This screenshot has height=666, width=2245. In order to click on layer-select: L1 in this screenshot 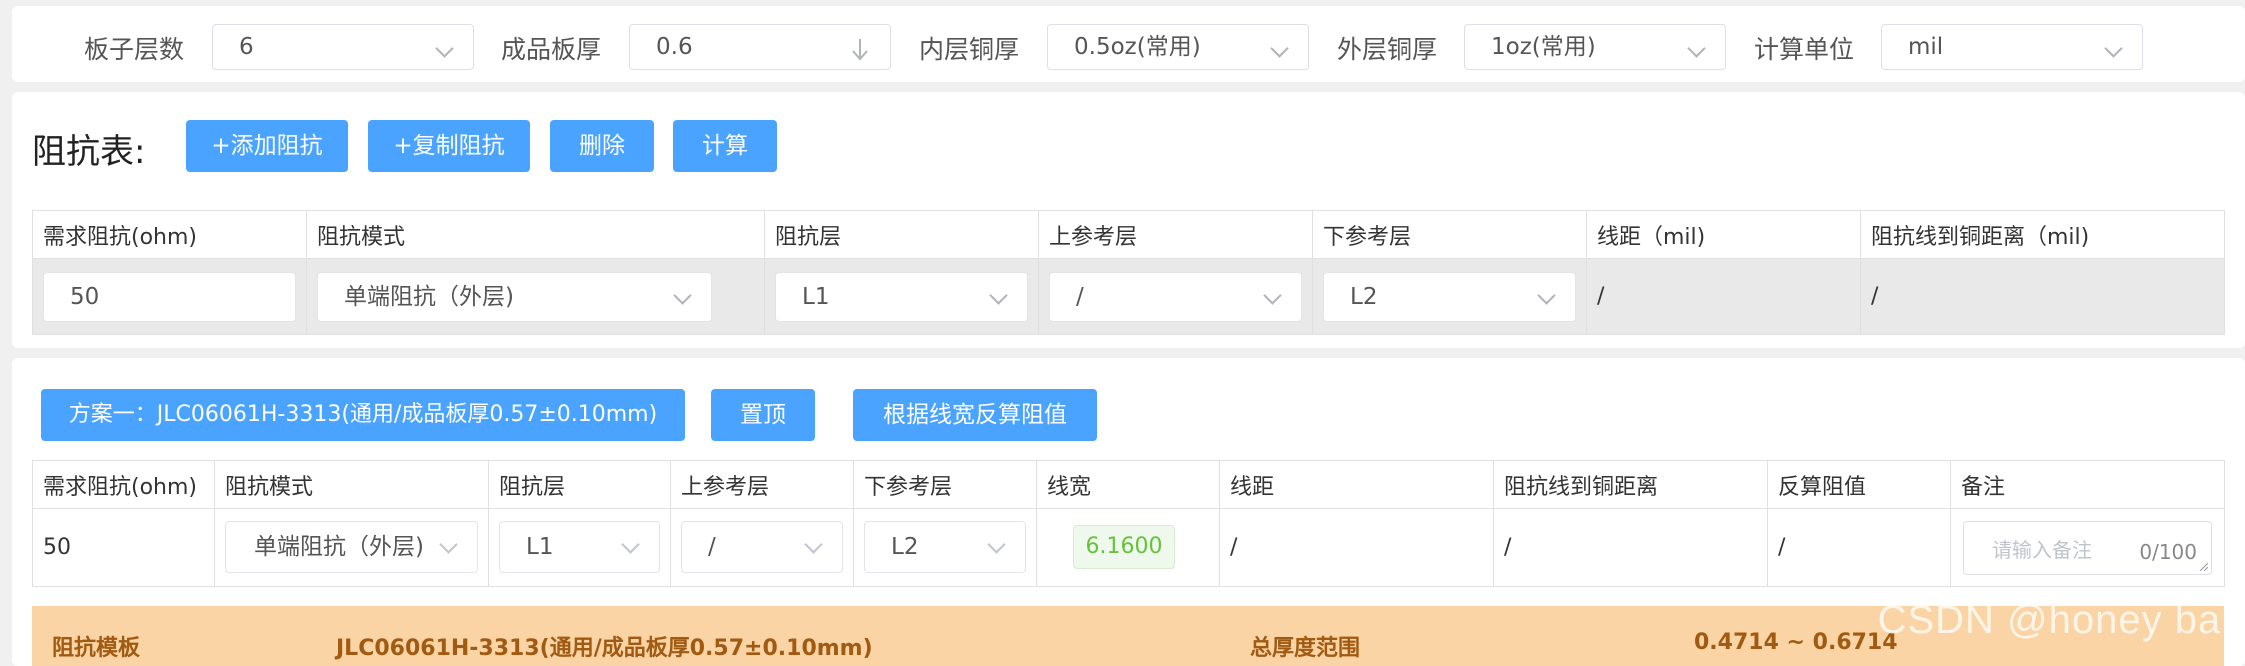, I will do `click(901, 297)`.